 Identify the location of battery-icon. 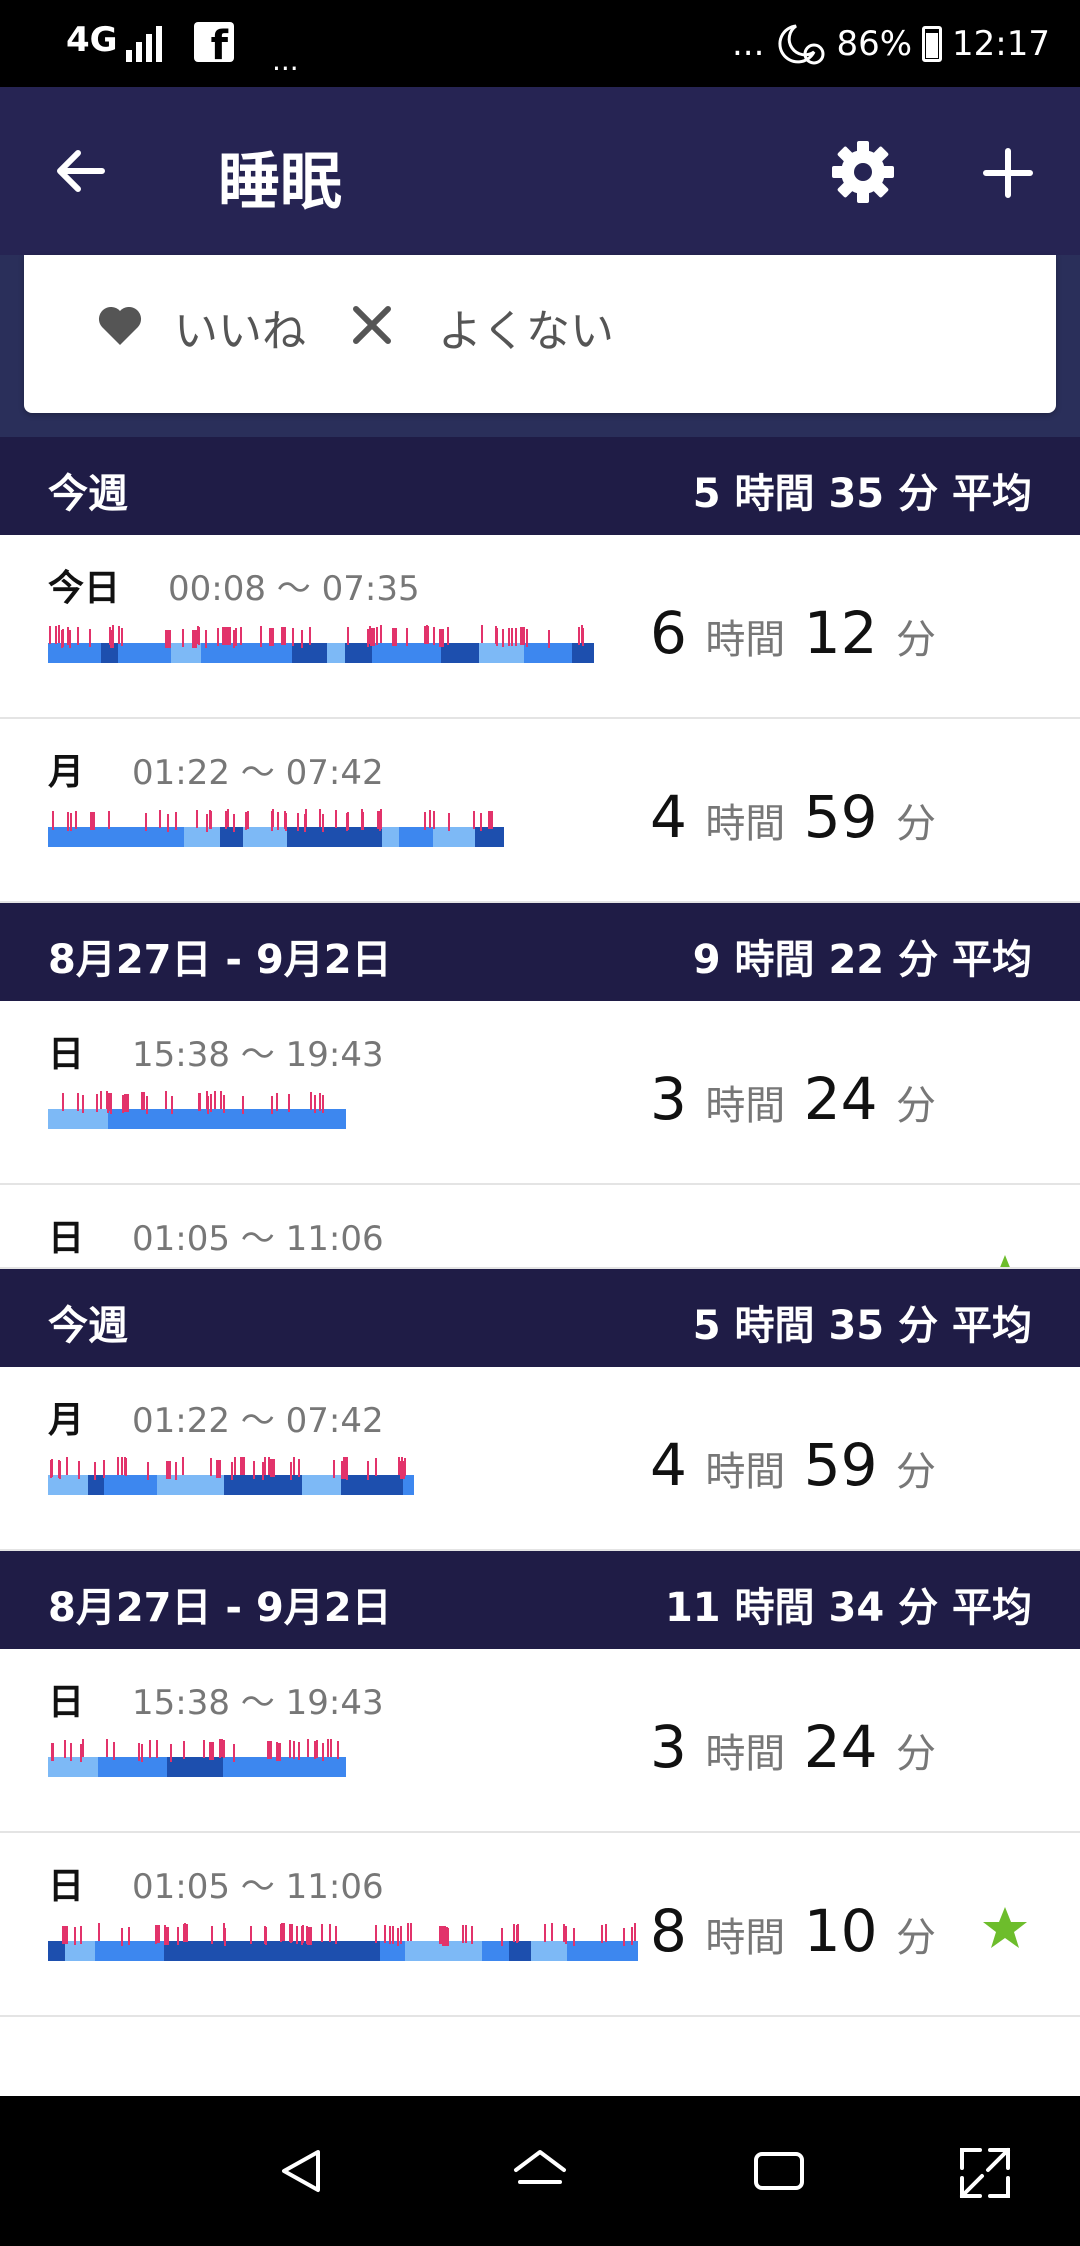
(932, 44).